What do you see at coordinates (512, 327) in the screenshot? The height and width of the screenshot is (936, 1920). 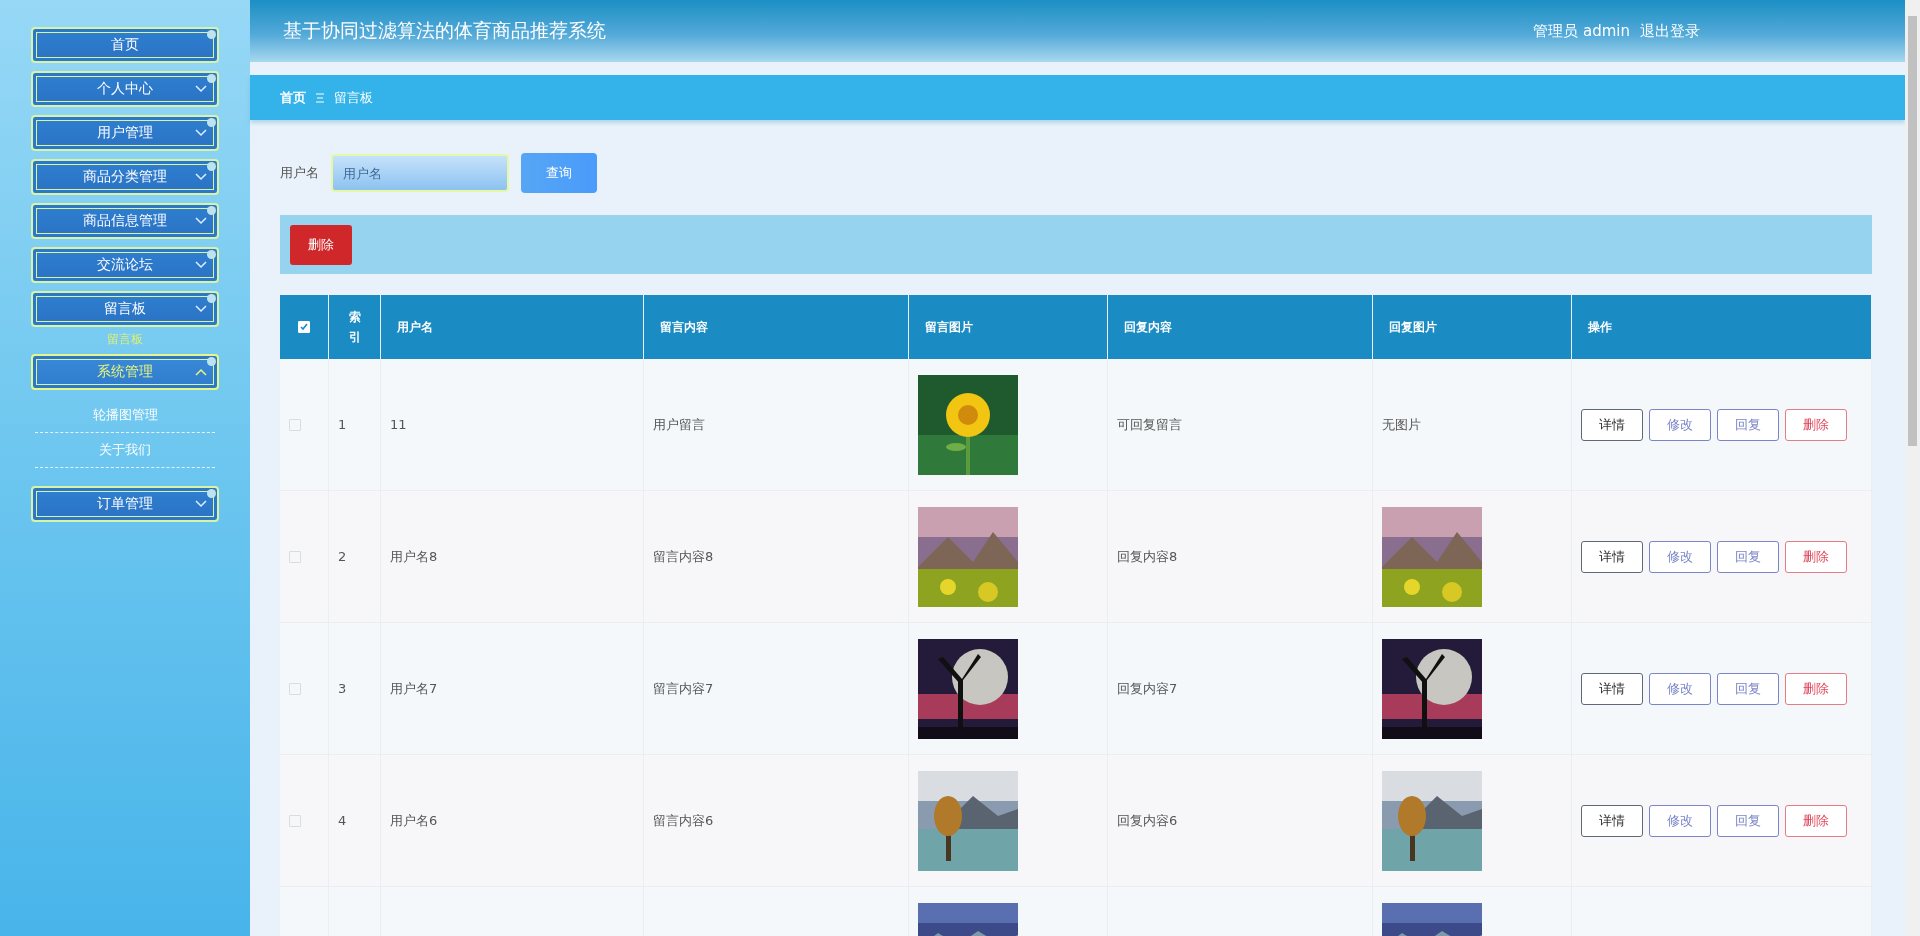 I see `column-header: 用户名` at bounding box center [512, 327].